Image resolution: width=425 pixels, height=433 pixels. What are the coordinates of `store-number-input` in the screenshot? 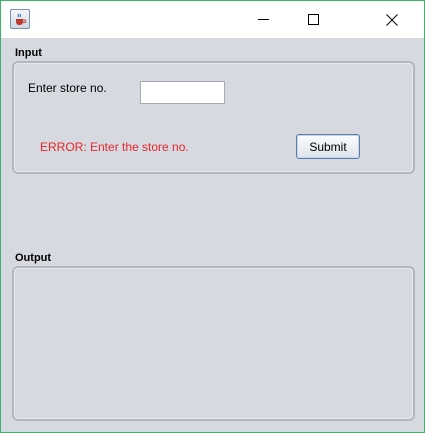 It's located at (182, 92).